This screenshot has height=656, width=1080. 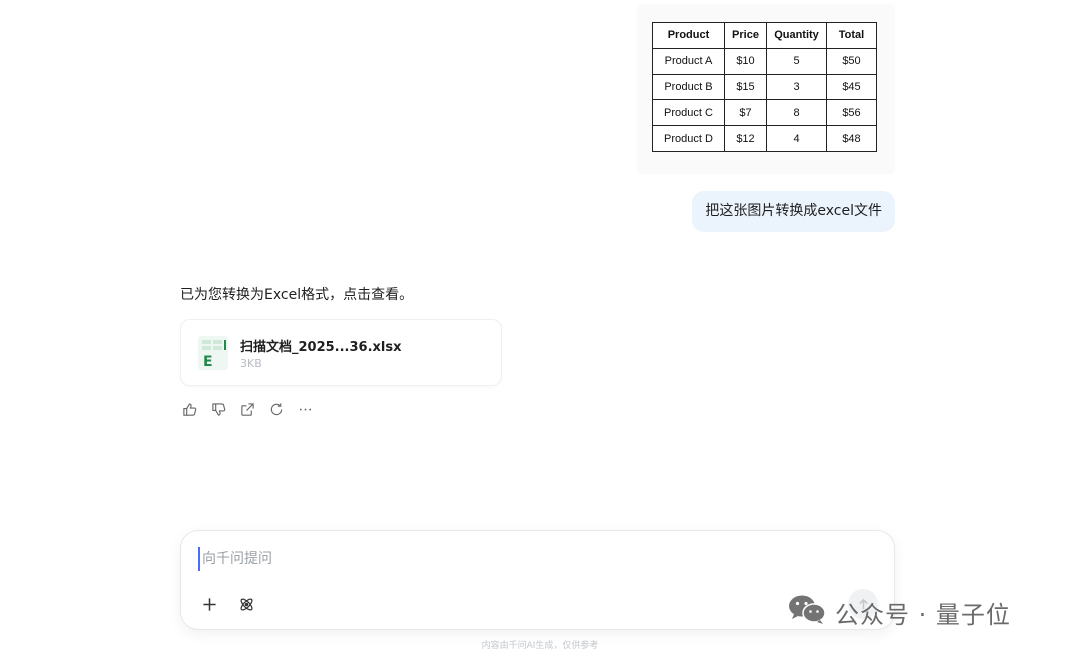 What do you see at coordinates (745, 138) in the screenshot?
I see `table-cell: $12` at bounding box center [745, 138].